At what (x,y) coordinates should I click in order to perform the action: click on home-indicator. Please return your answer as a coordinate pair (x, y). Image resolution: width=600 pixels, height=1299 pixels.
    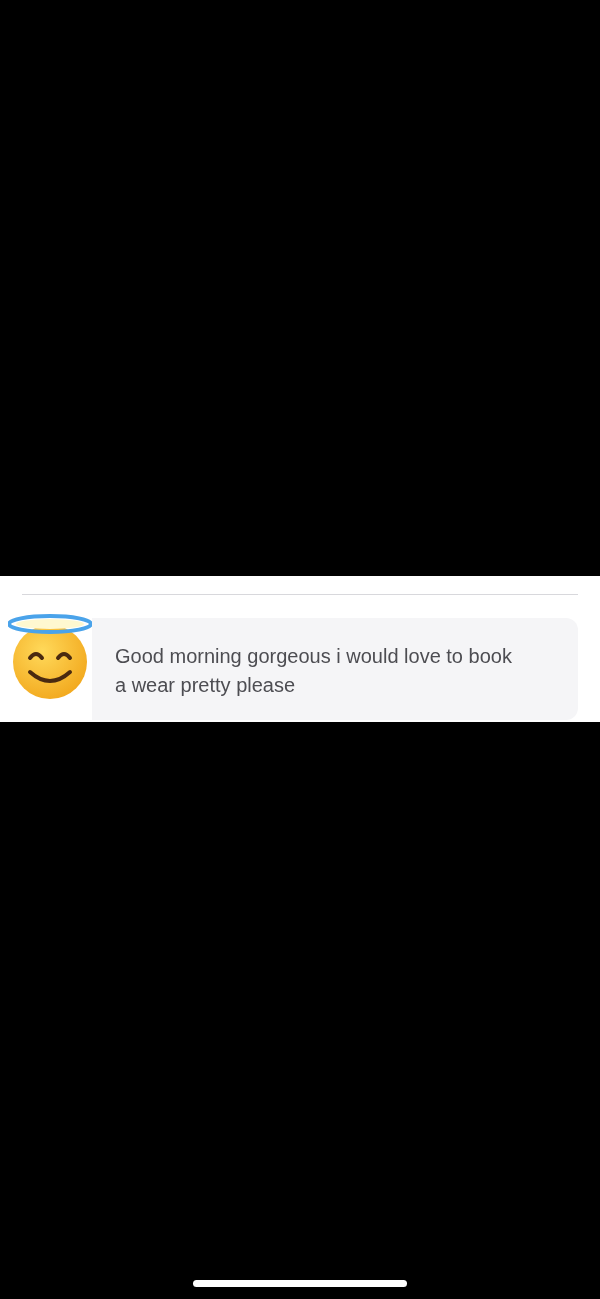
    Looking at the image, I should click on (300, 1283).